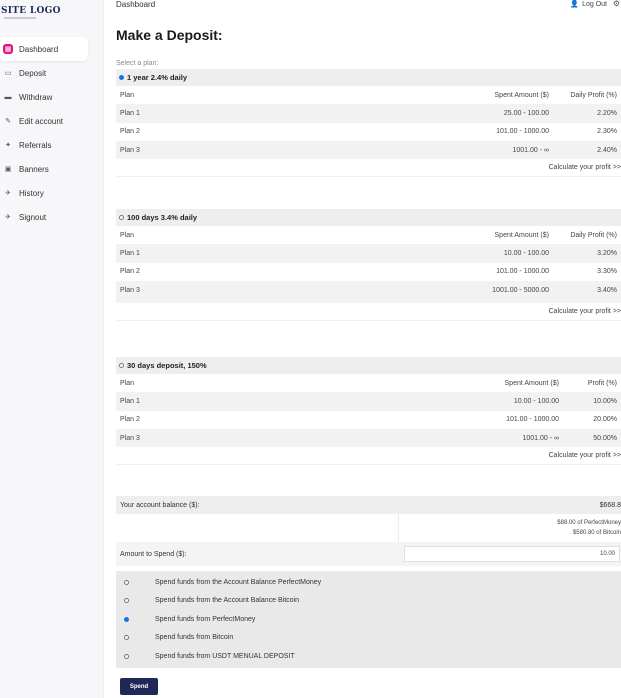  Describe the element at coordinates (368, 505) in the screenshot. I see `balance-row: Your account balance ($): $668.8` at that location.